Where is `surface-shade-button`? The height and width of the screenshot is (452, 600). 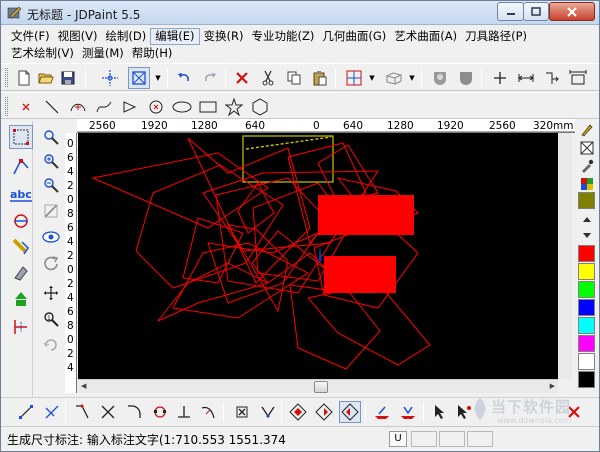
surface-shade-button is located at coordinates (466, 78).